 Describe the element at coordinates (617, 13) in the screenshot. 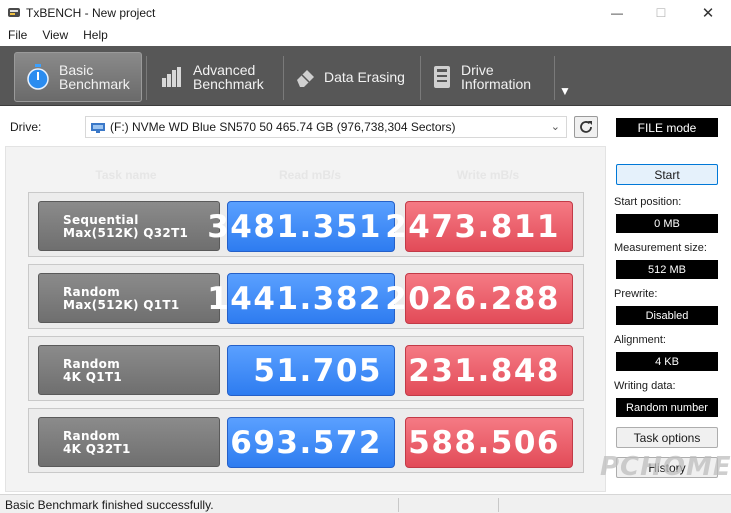

I see `minimize-button: —` at that location.